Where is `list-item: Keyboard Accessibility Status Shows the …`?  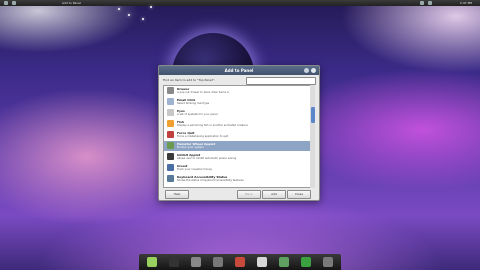
list-item: Keyboard Accessibility Status Shows the … is located at coordinates (237, 179).